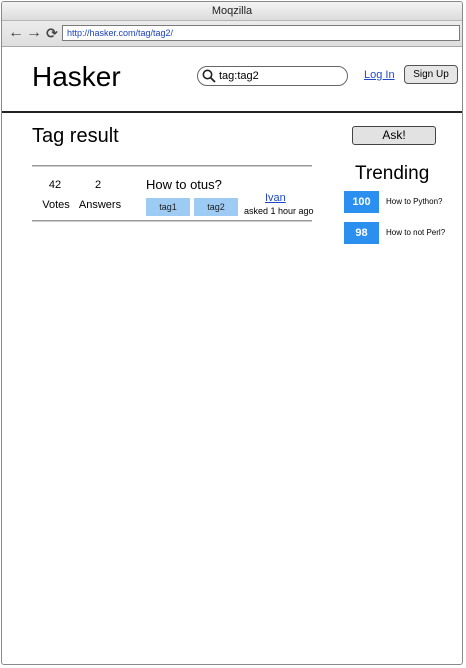 The image size is (466, 668). I want to click on answers-label: Answers, so click(100, 205).